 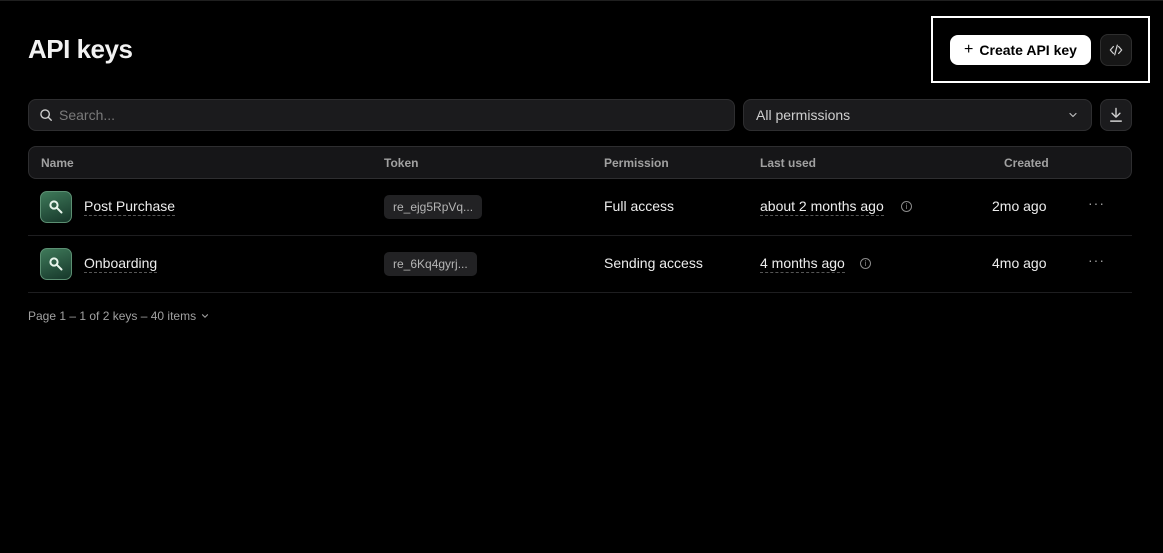 I want to click on create-api-key-button: + Create API key, so click(x=1020, y=50).